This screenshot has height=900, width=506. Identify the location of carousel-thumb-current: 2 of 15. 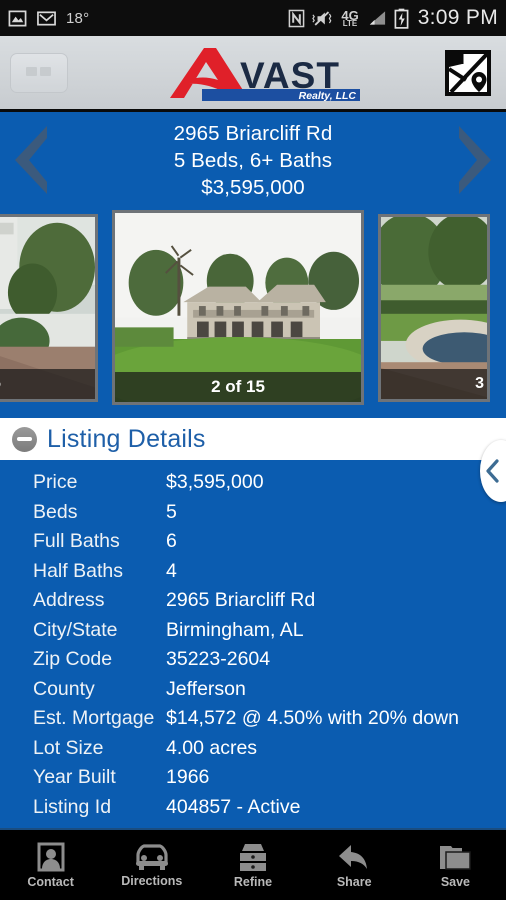
(238, 307).